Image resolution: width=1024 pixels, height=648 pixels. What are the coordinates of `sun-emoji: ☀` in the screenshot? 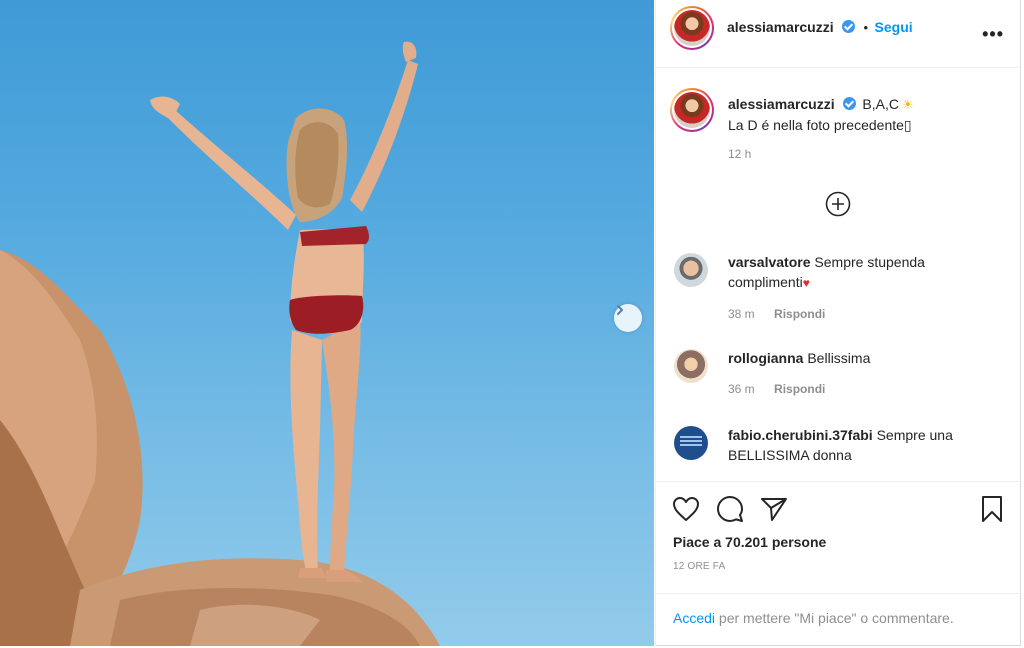 It's located at (907, 104).